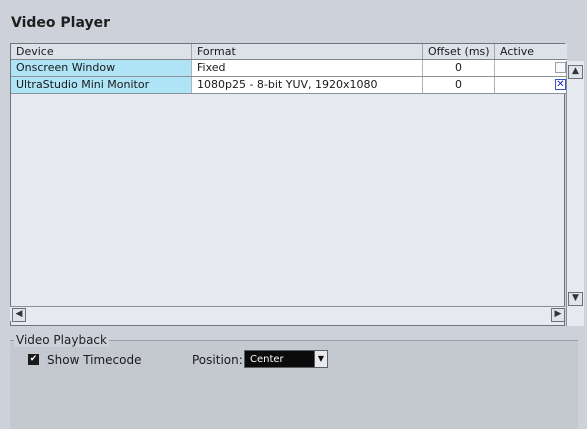  I want to click on show-timecode-label: Show Timecode, so click(94, 360).